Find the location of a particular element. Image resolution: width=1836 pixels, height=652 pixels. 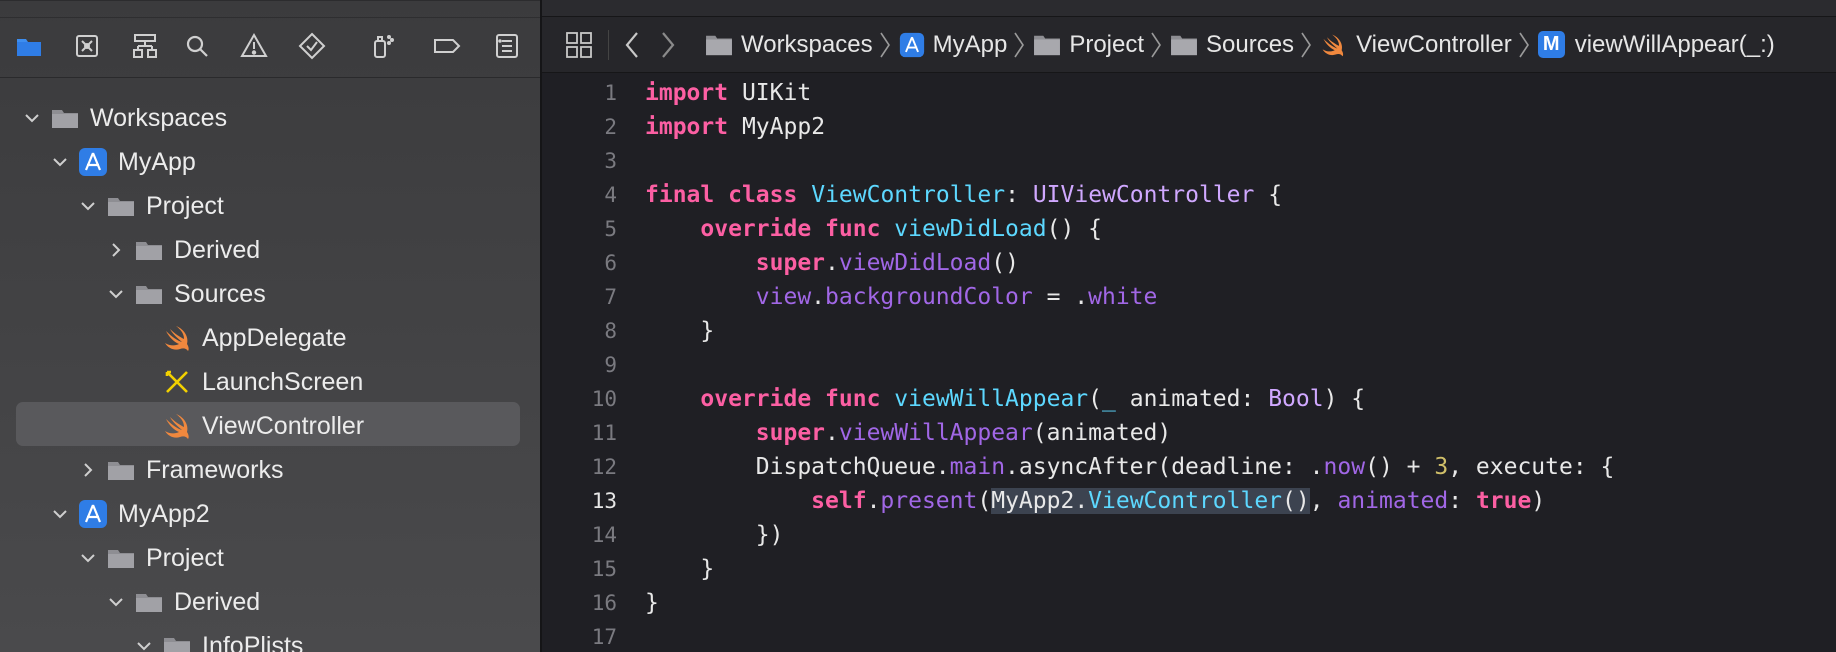

forward-button is located at coordinates (668, 45).